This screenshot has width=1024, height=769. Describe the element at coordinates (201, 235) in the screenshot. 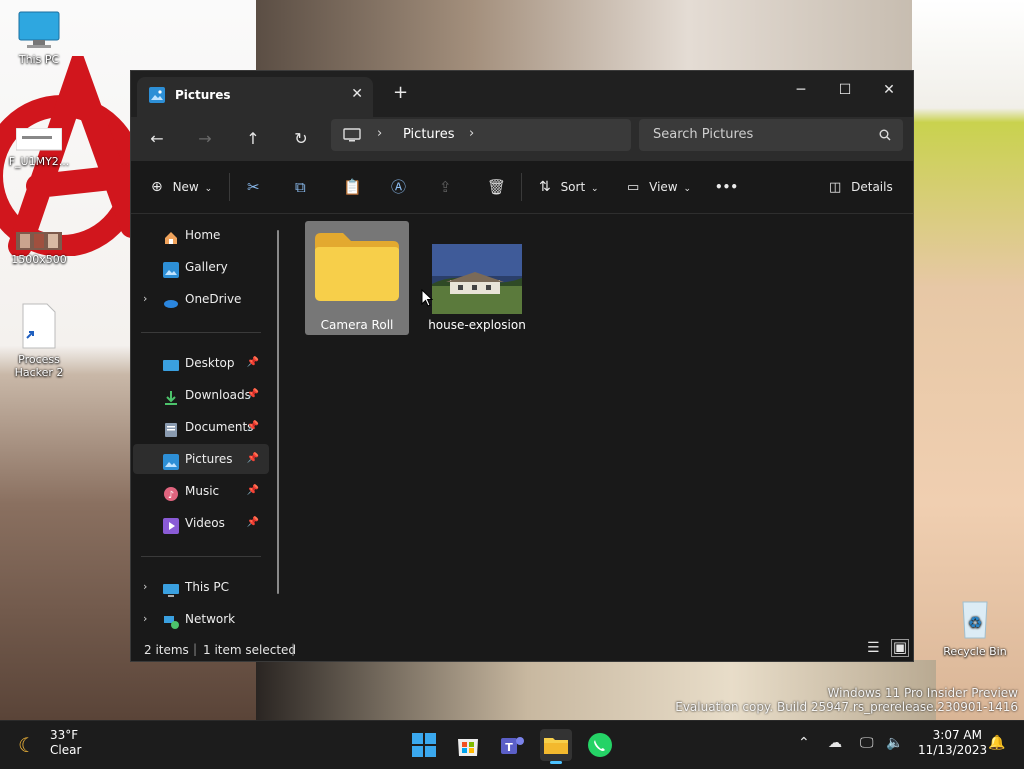

I see `sidebar-item-home: Home` at that location.